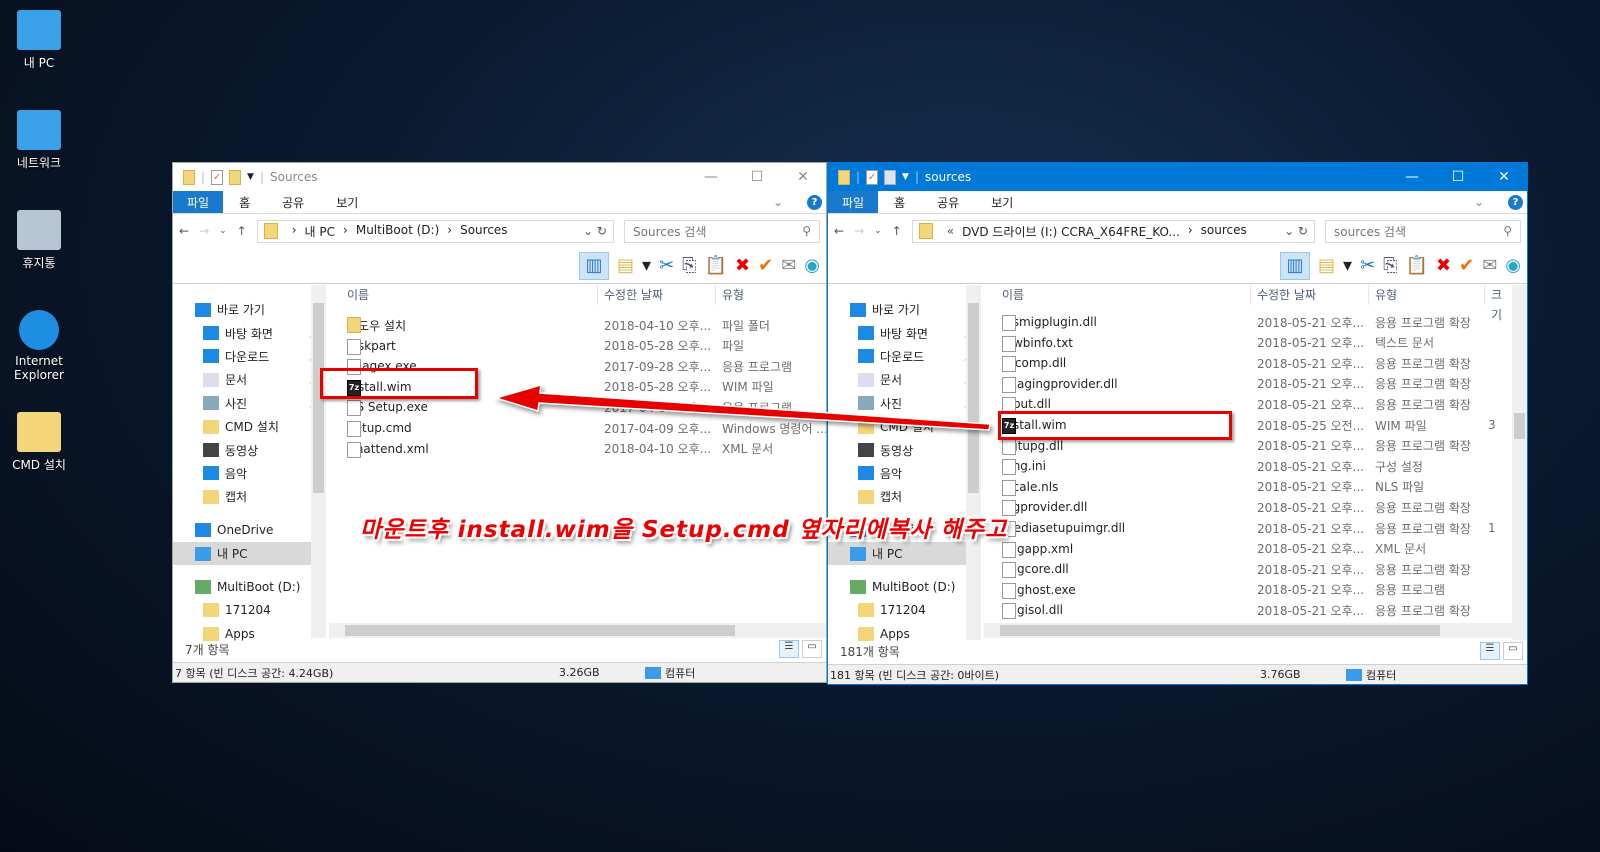 The image size is (1600, 852). Describe the element at coordinates (39, 442) in the screenshot. I see `desktop-icon-4: CMD 설치` at that location.